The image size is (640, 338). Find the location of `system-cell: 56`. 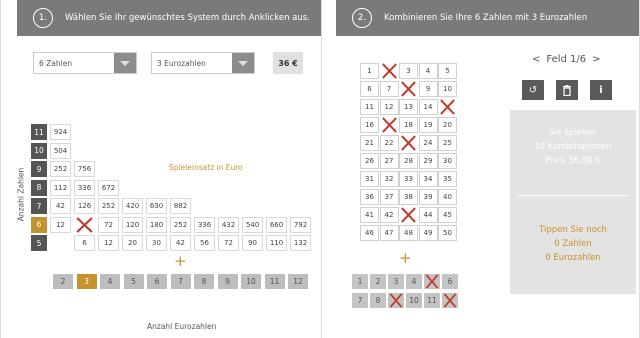

system-cell: 56 is located at coordinates (204, 243).